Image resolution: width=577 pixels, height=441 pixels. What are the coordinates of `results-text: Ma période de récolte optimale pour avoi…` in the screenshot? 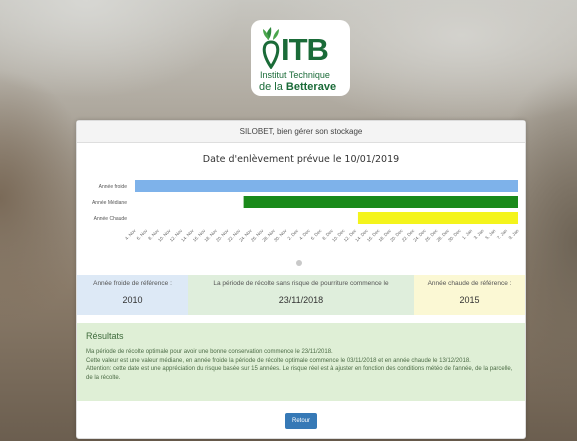 It's located at (301, 365).